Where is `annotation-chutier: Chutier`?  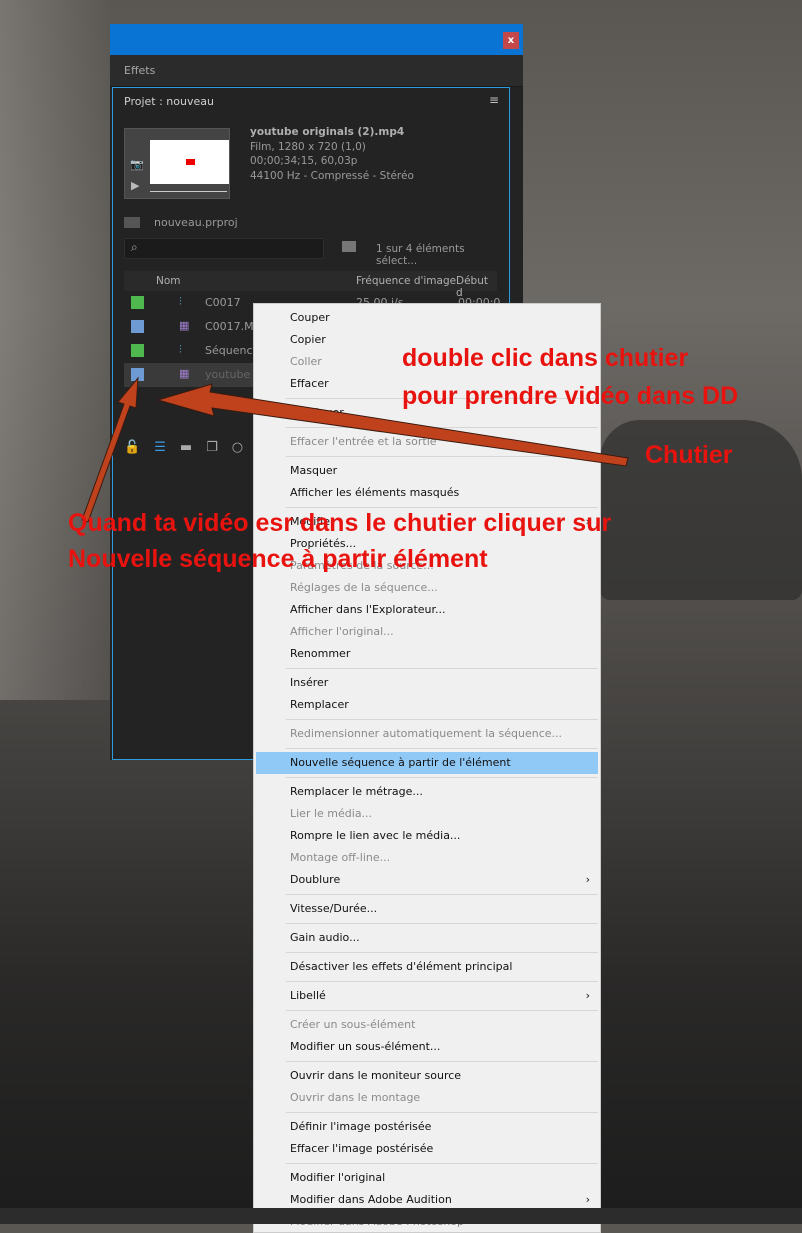 annotation-chutier: Chutier is located at coordinates (689, 455).